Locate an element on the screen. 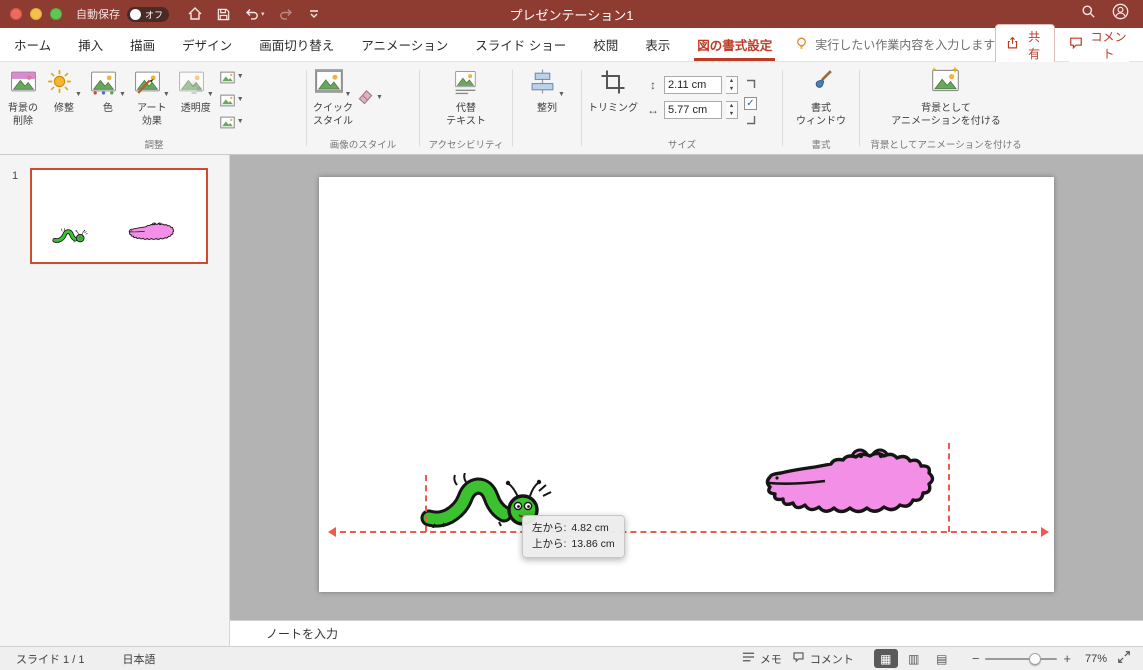 This screenshot has width=1143, height=670. group-label-format: 書式 is located at coordinates (821, 145).